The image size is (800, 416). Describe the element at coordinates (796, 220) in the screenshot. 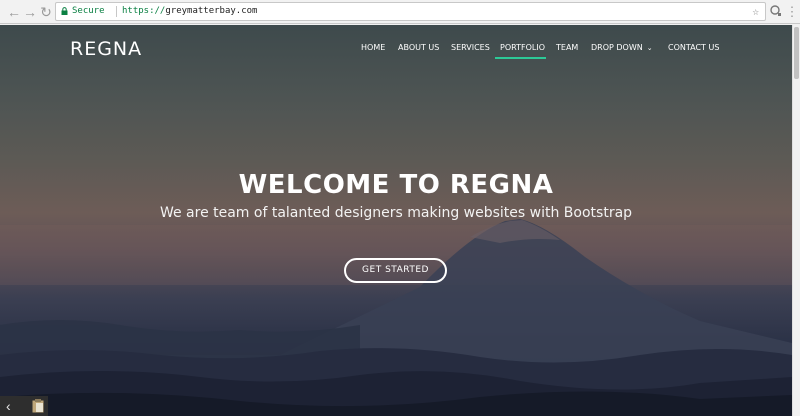

I see `page-scrollbar` at that location.